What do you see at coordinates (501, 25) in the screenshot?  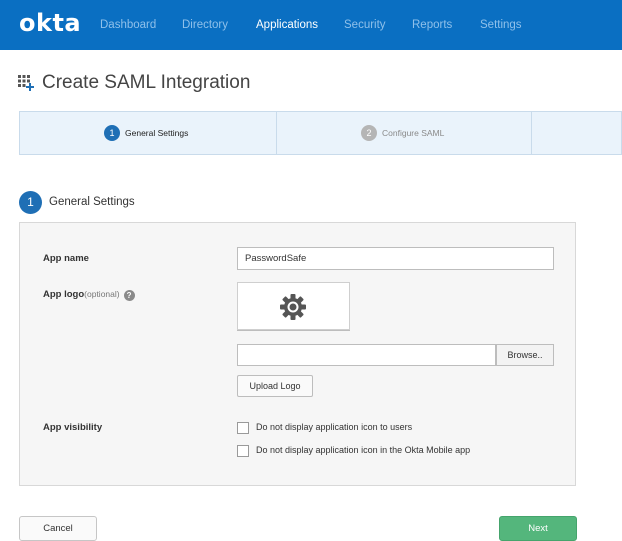 I see `nav-settings: Settings` at bounding box center [501, 25].